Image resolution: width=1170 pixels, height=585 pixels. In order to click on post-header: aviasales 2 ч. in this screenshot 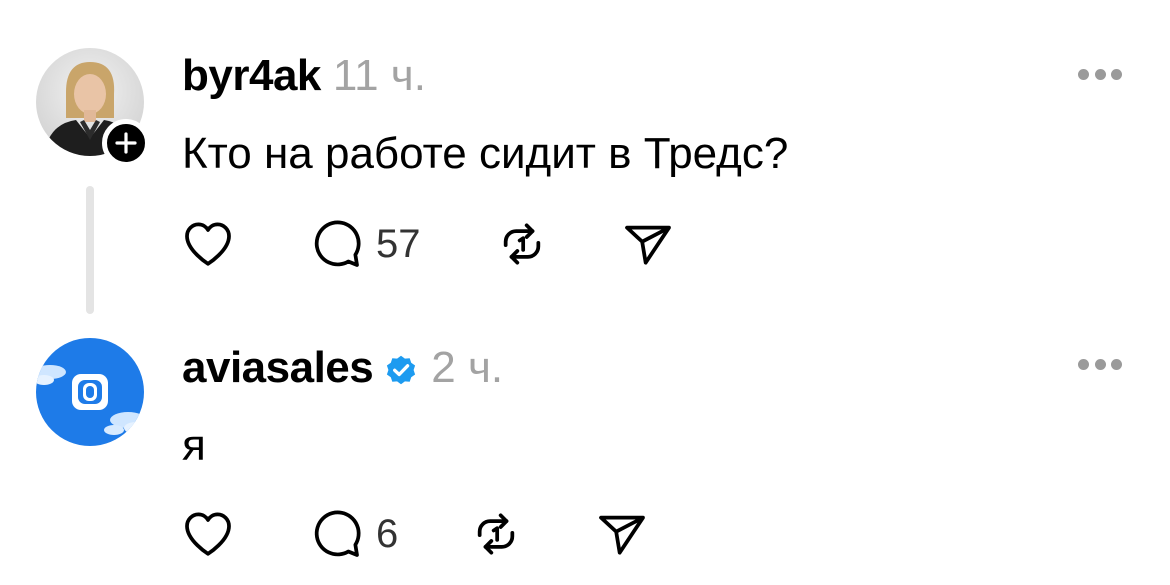, I will do `click(342, 368)`.